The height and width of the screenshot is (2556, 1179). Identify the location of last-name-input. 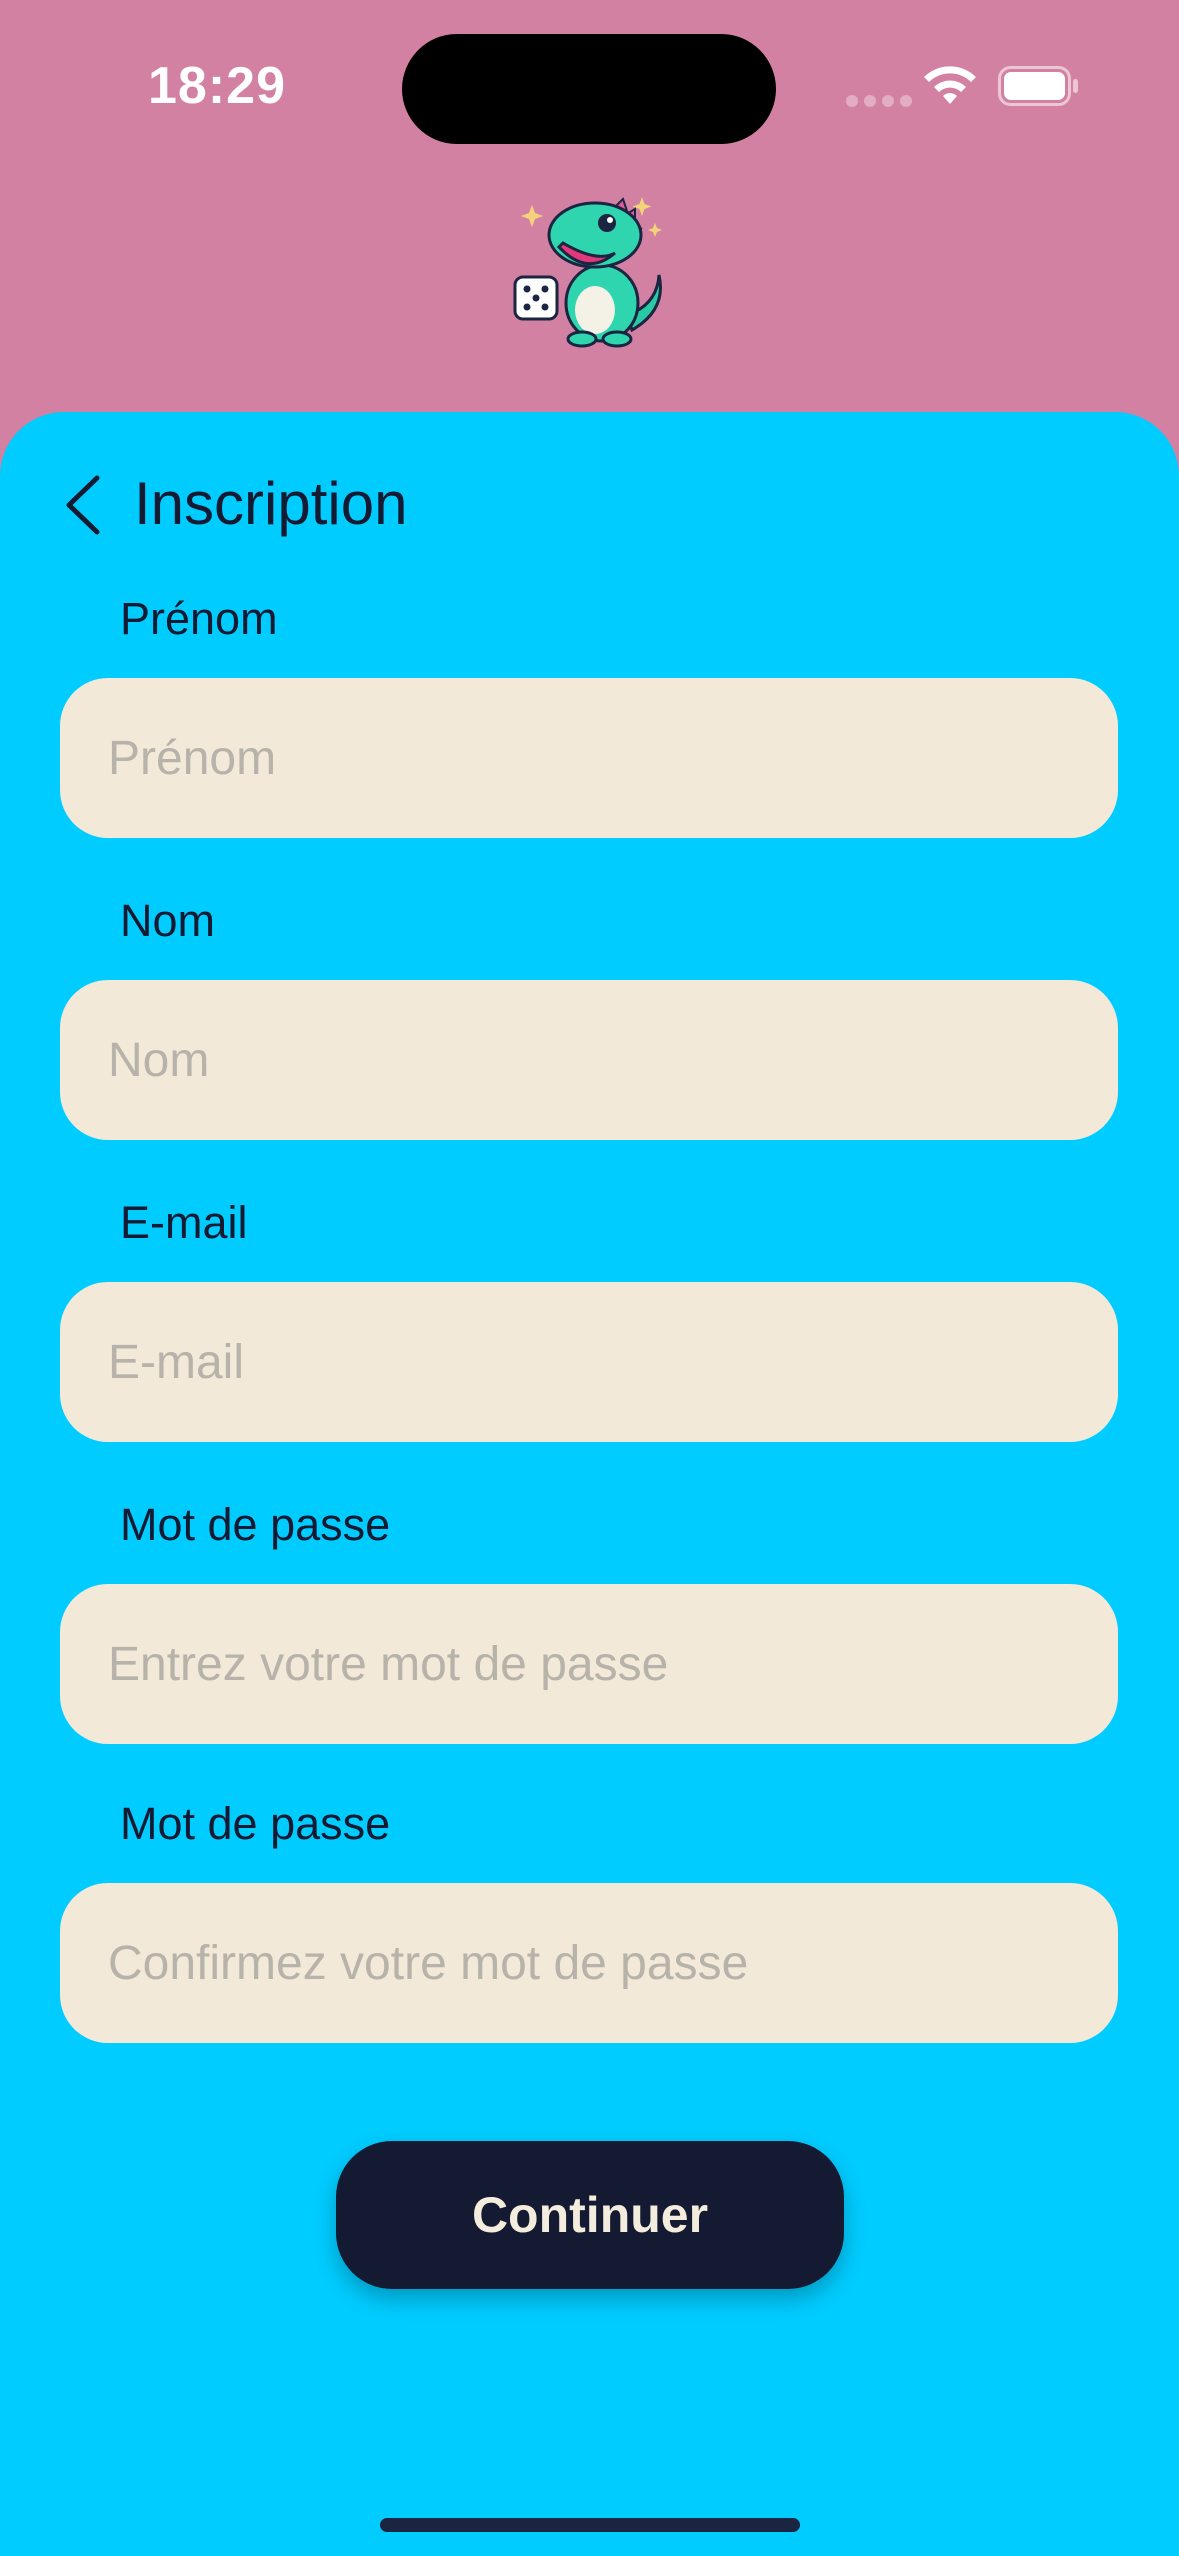
(589, 1060).